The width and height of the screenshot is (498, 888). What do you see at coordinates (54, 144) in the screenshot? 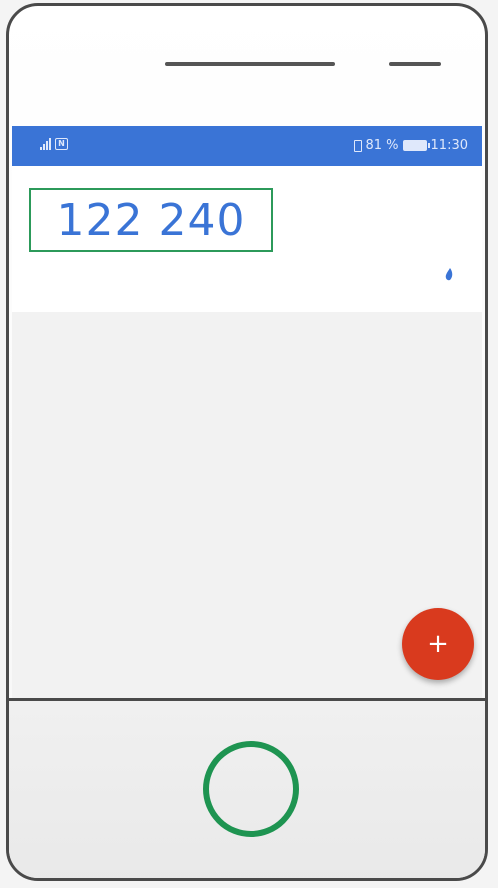
I see `status-left-group: N` at bounding box center [54, 144].